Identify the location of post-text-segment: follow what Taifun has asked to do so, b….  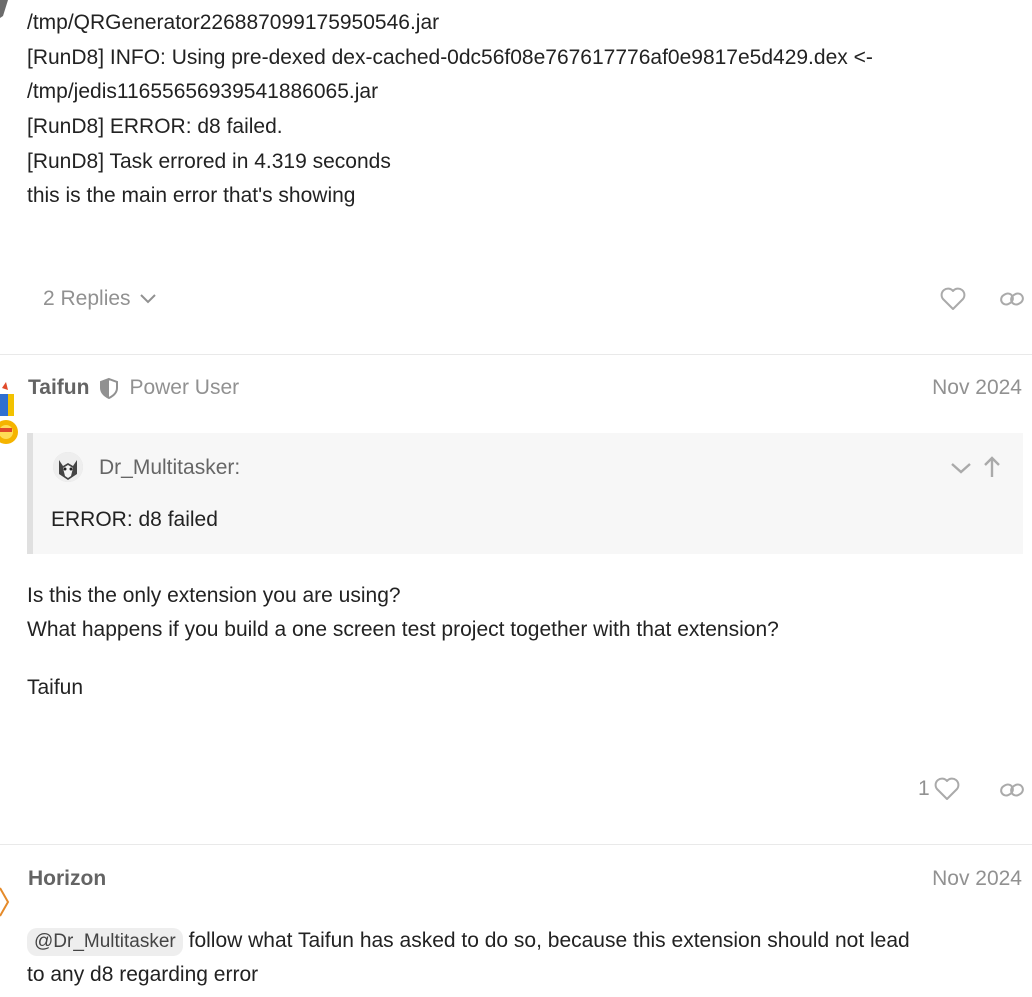
(549, 940).